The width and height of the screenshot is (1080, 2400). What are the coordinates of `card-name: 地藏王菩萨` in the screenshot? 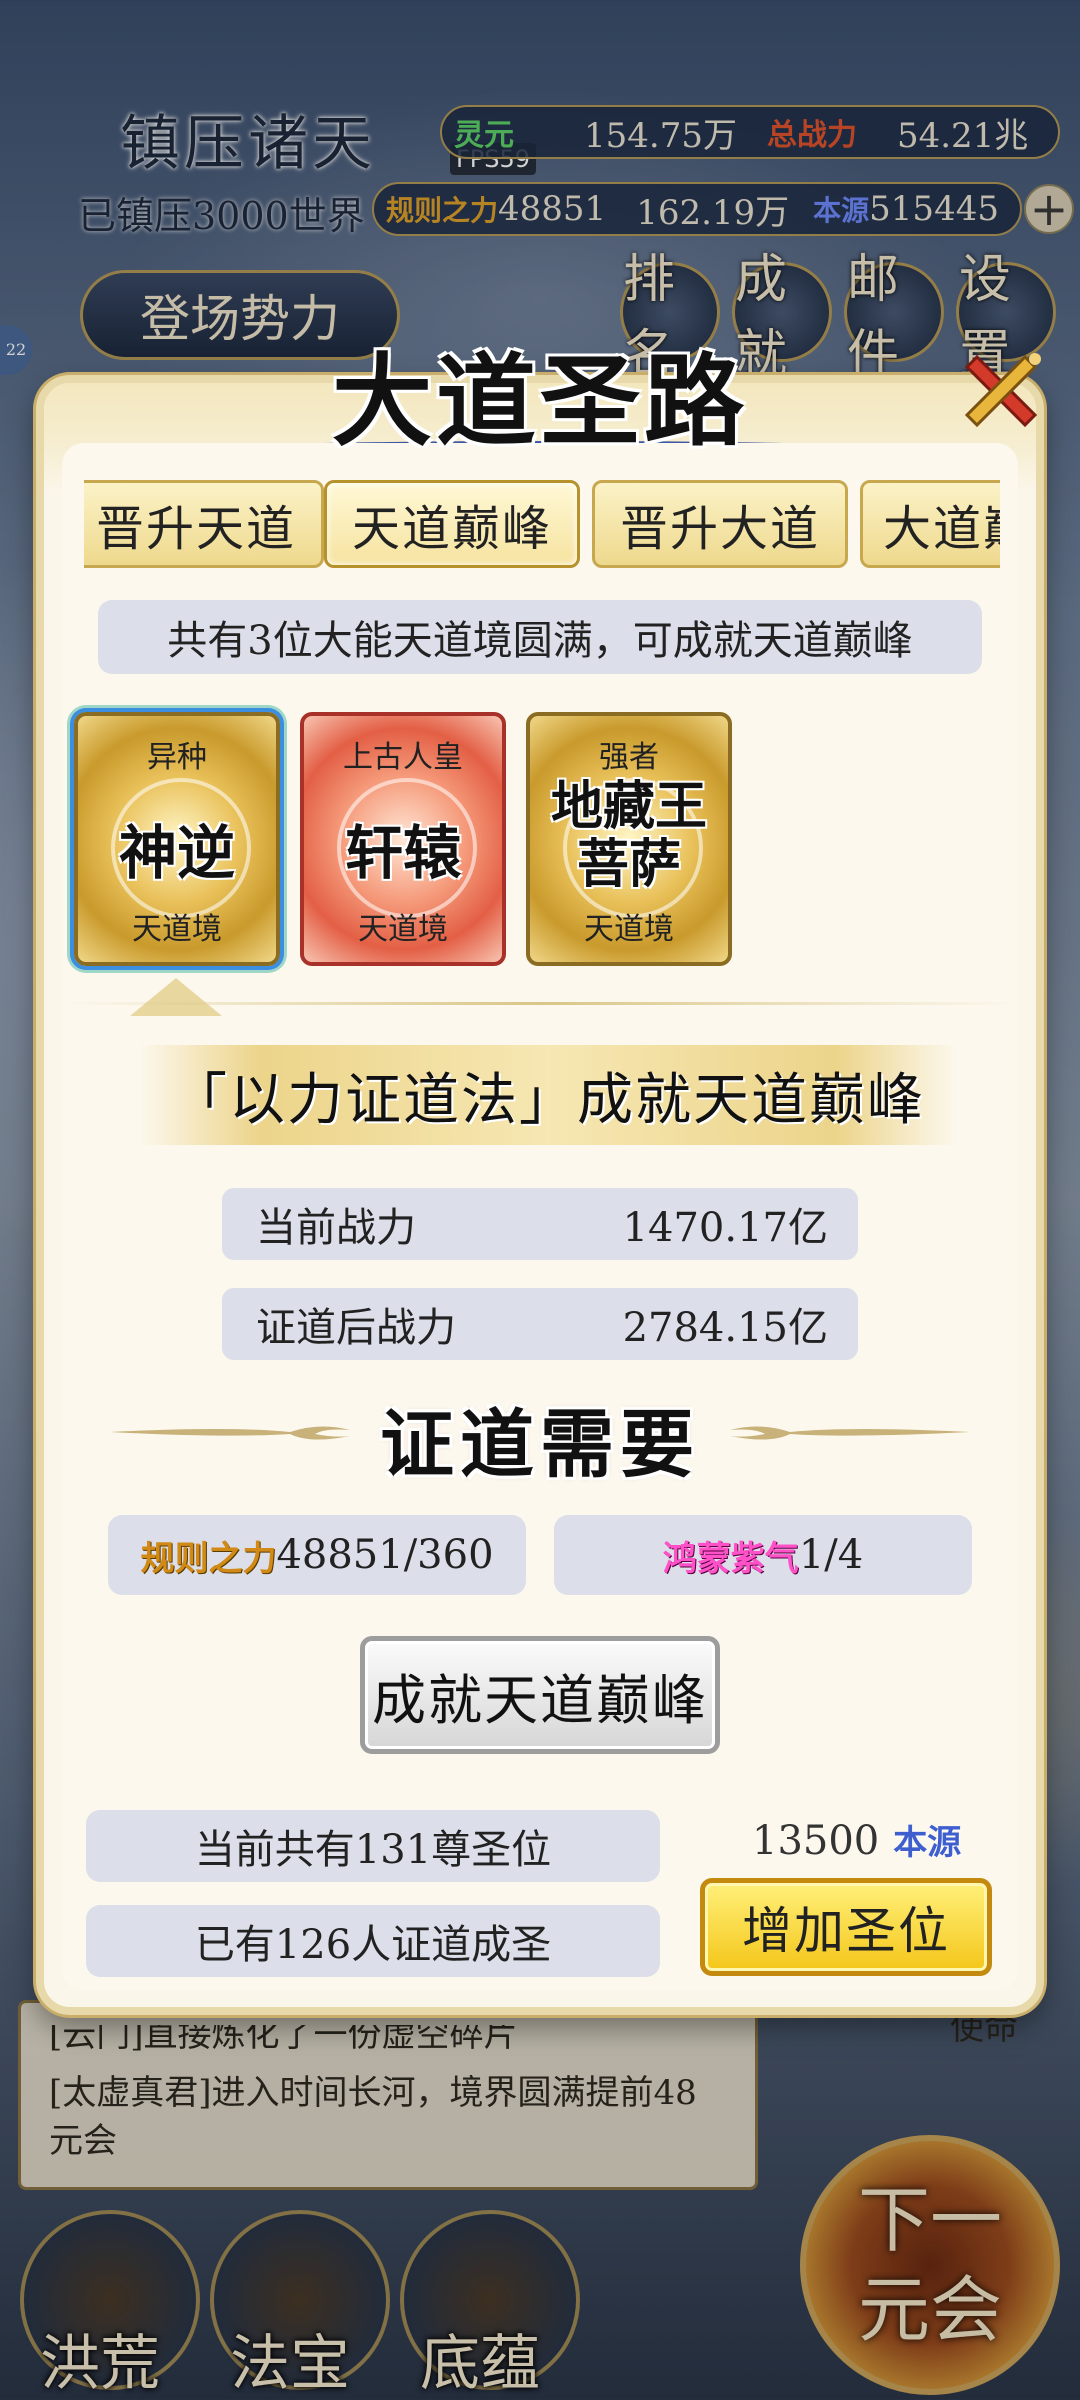 It's located at (628, 835).